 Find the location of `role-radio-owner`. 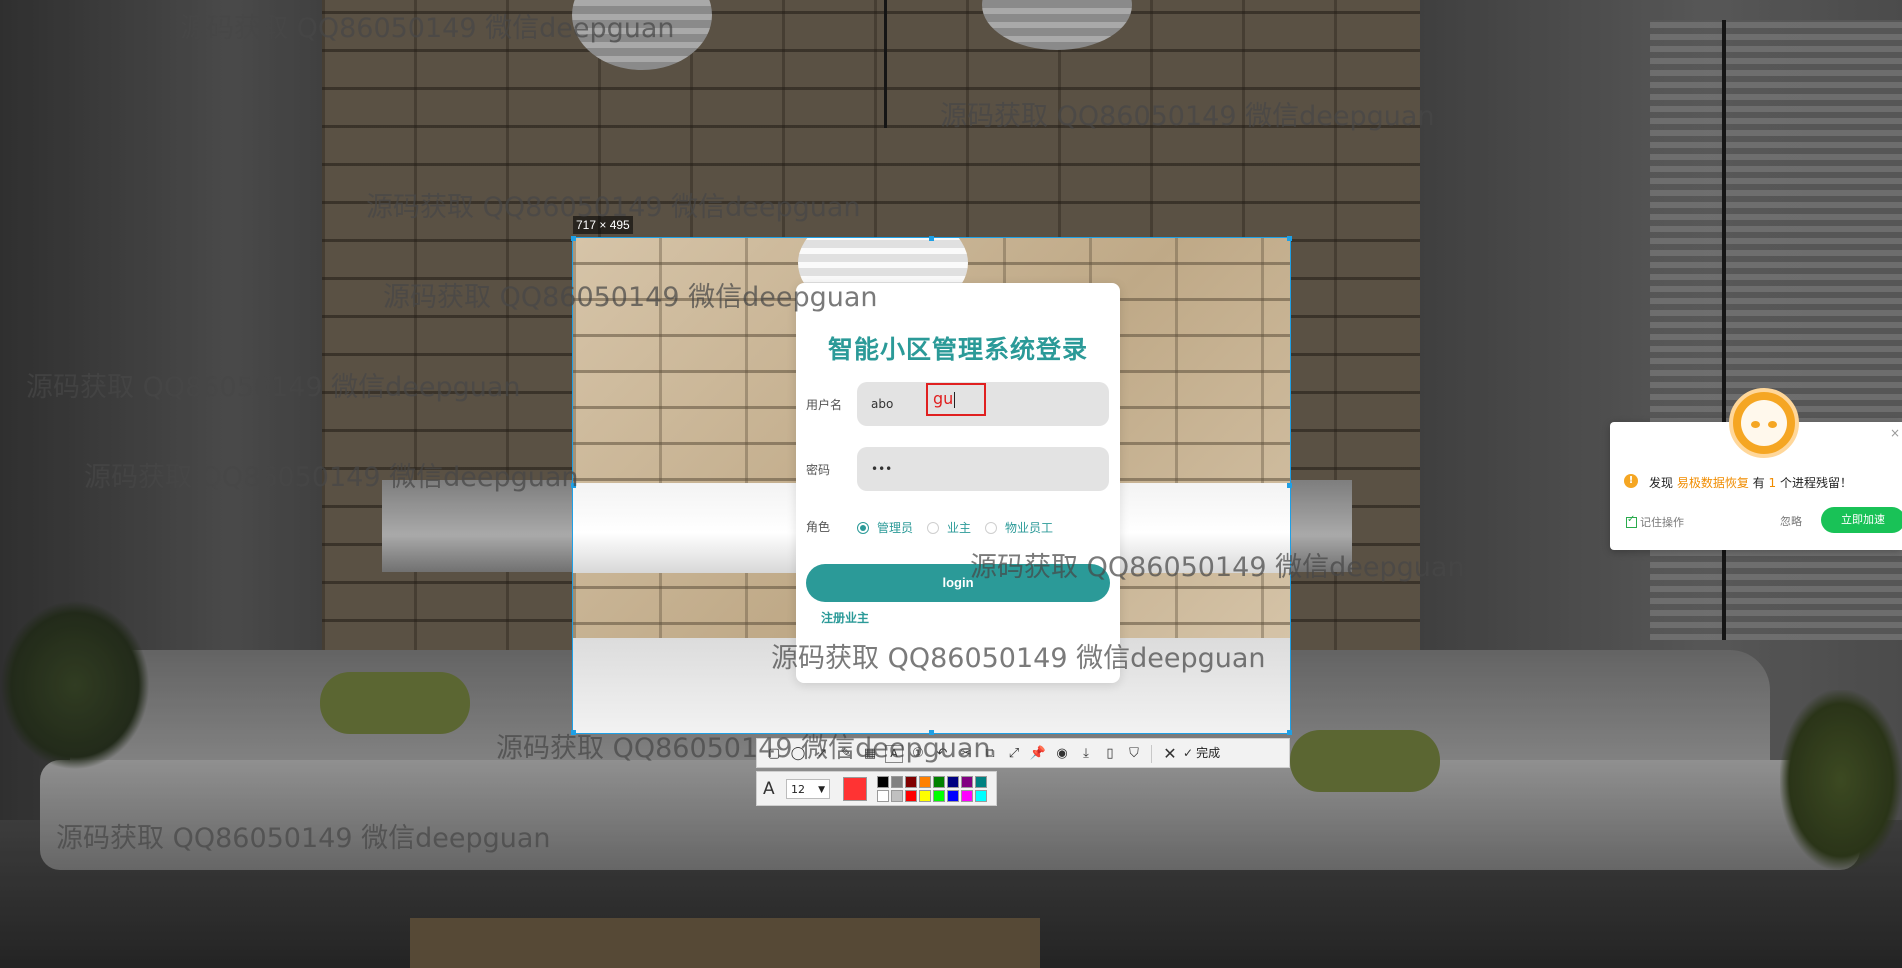

role-radio-owner is located at coordinates (933, 528).